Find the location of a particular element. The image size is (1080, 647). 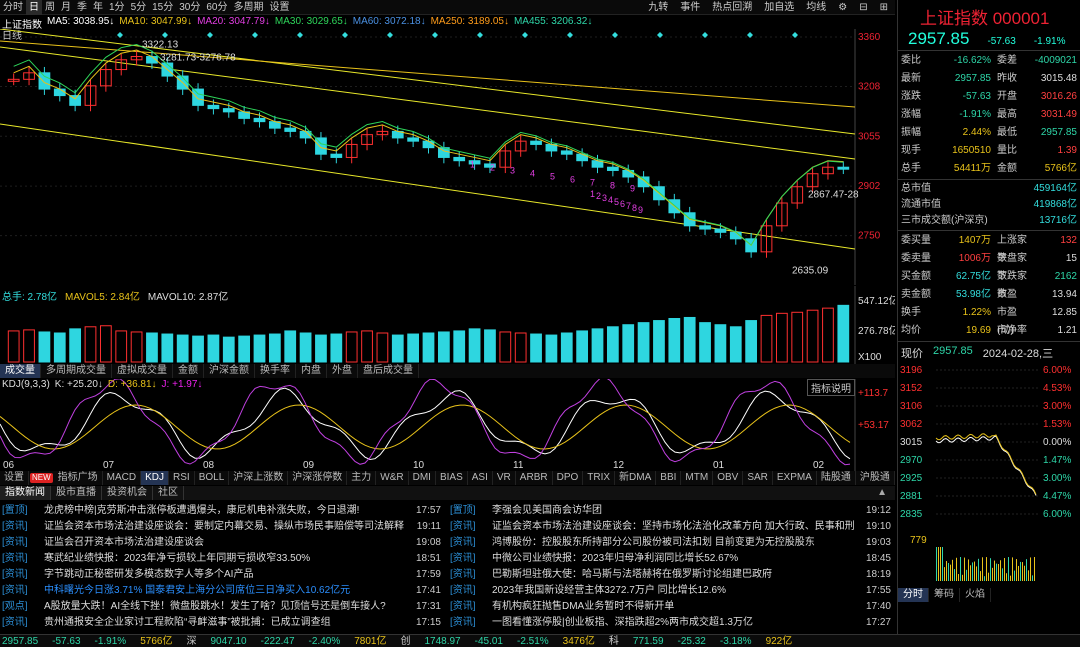

period-tab-10: 60分 is located at coordinates (216, 7).